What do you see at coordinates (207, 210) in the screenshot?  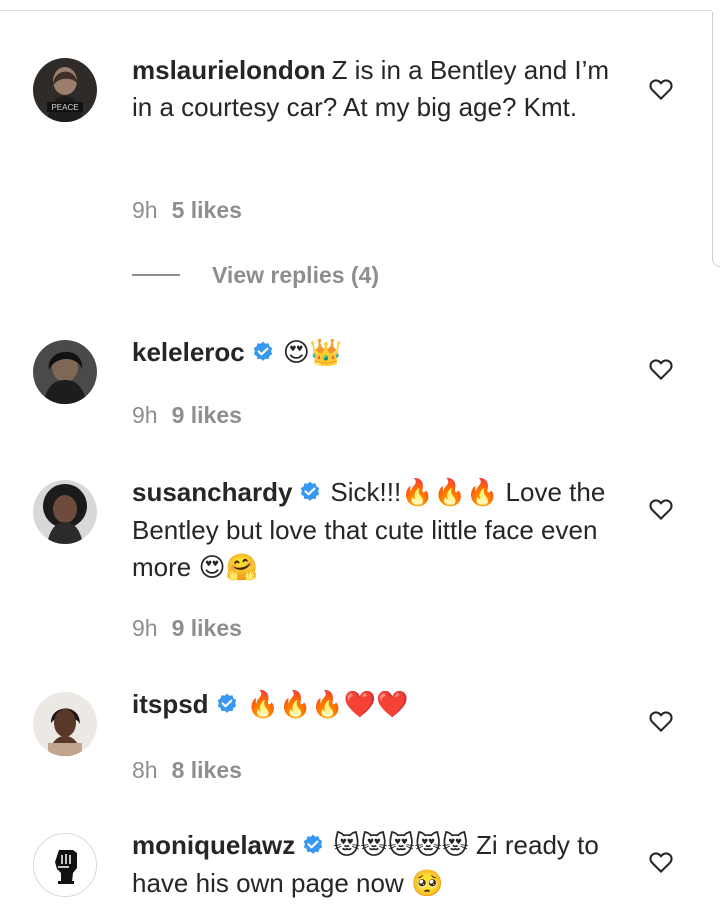 I see `likes-count: 5 likes` at bounding box center [207, 210].